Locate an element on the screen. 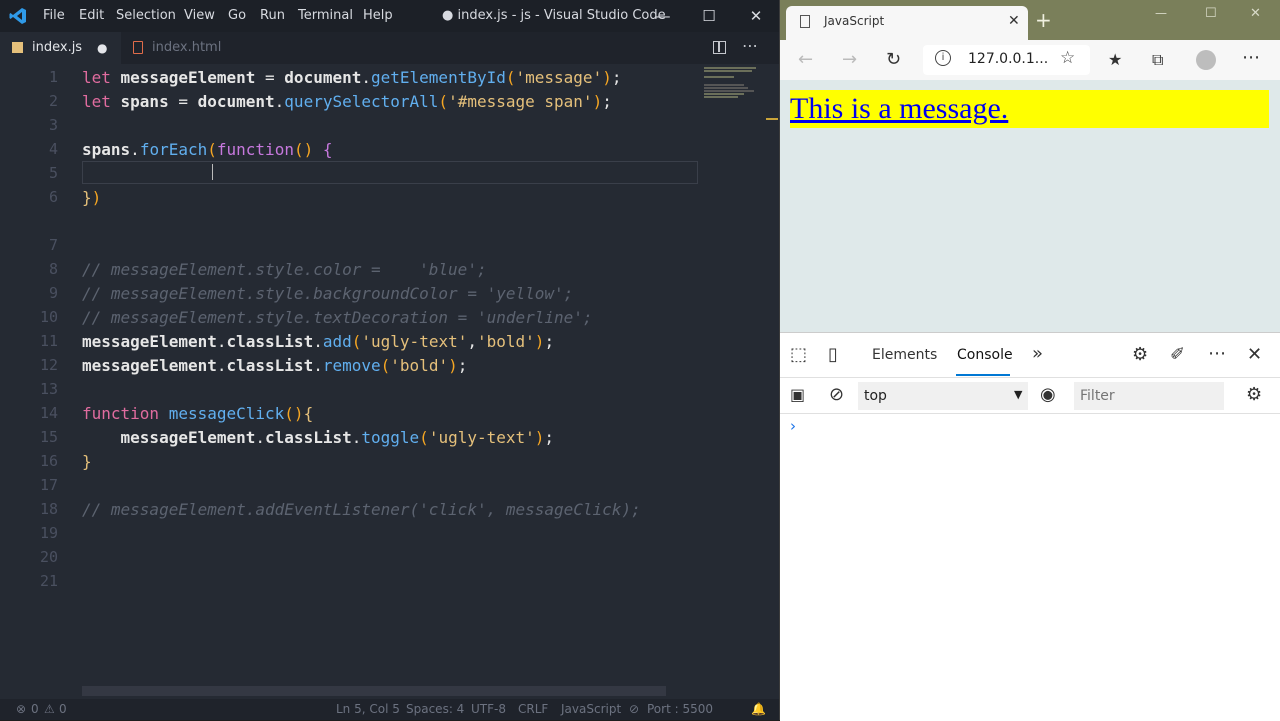 This screenshot has height=721, width=1280. code-line: messageElement.classList.remove('bold'); is located at coordinates (274, 365).